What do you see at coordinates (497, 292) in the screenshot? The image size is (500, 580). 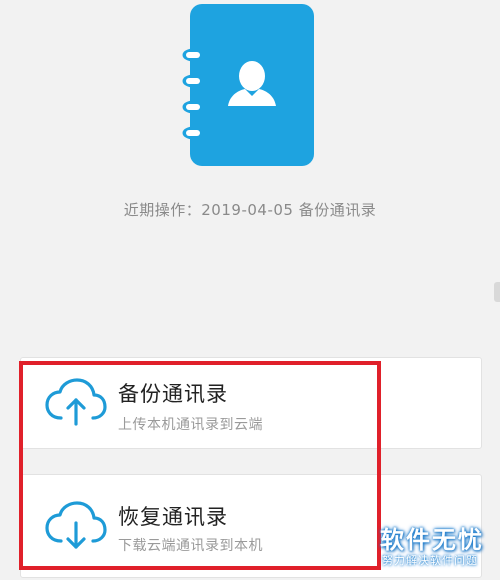 I see `edge-scroll-handle` at bounding box center [497, 292].